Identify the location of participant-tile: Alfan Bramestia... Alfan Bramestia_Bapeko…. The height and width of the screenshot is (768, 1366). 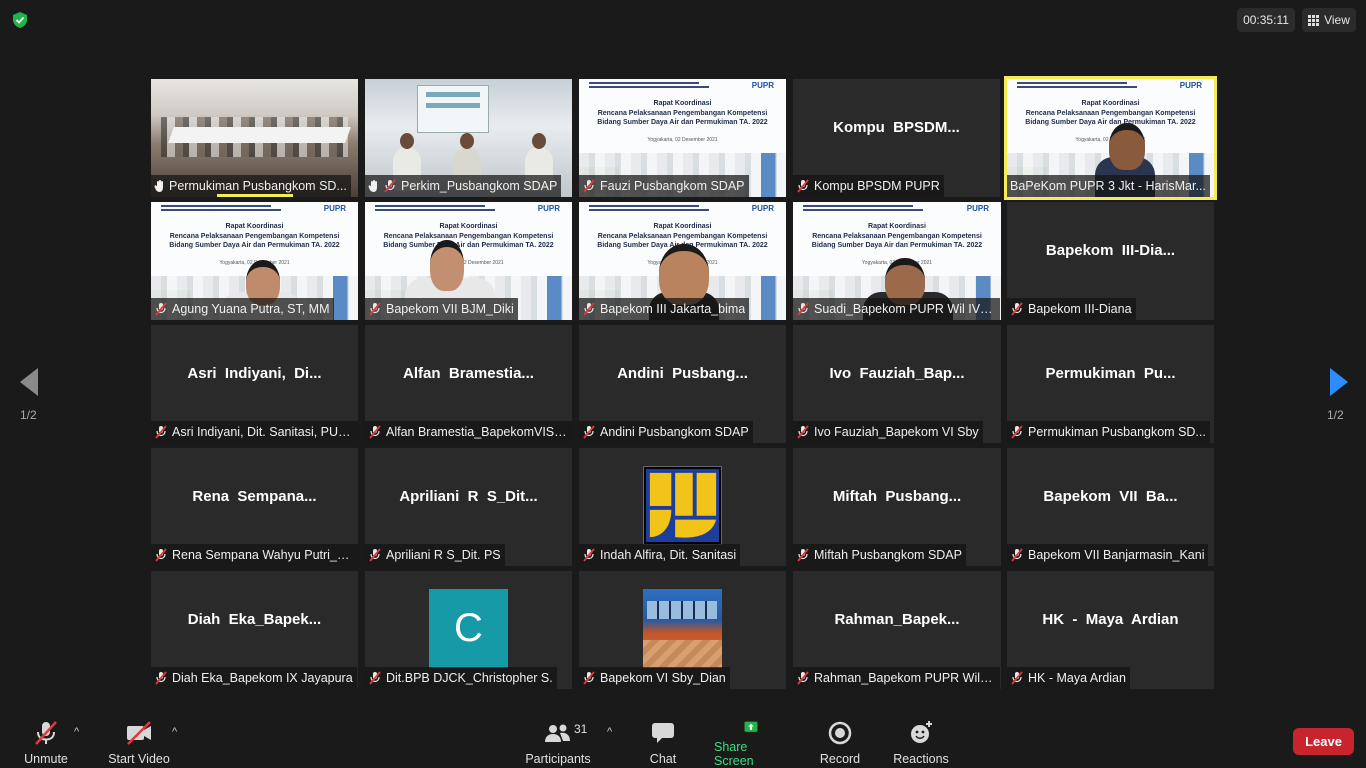
(468, 384).